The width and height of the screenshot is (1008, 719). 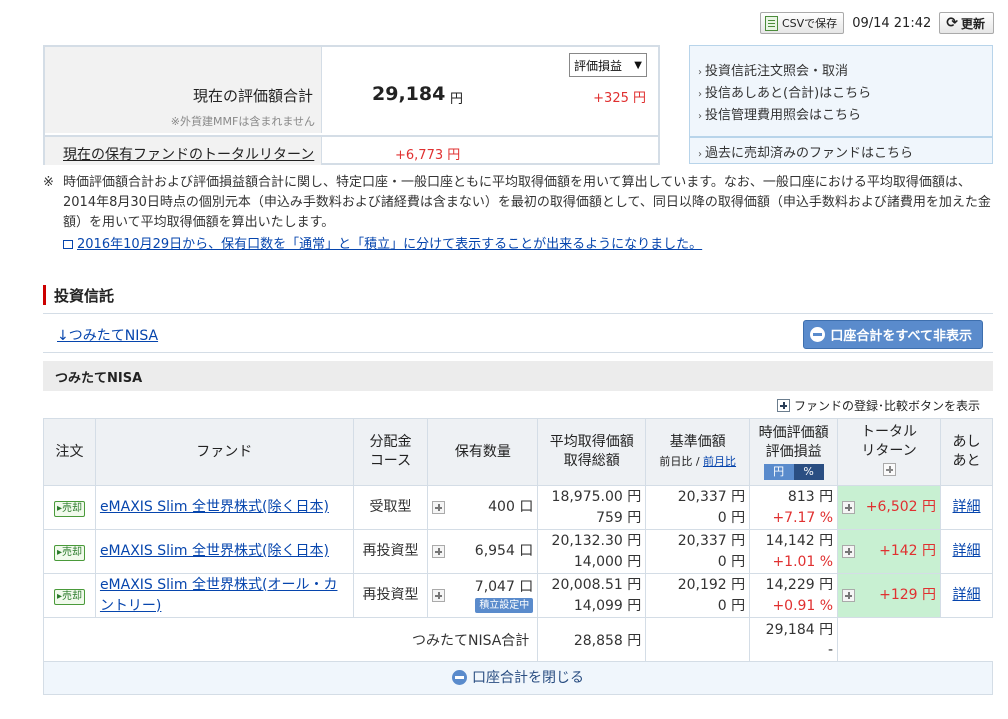 I want to click on show-compare-buttons-label: ファンドの登録･比較ボタンを表示, so click(x=886, y=406).